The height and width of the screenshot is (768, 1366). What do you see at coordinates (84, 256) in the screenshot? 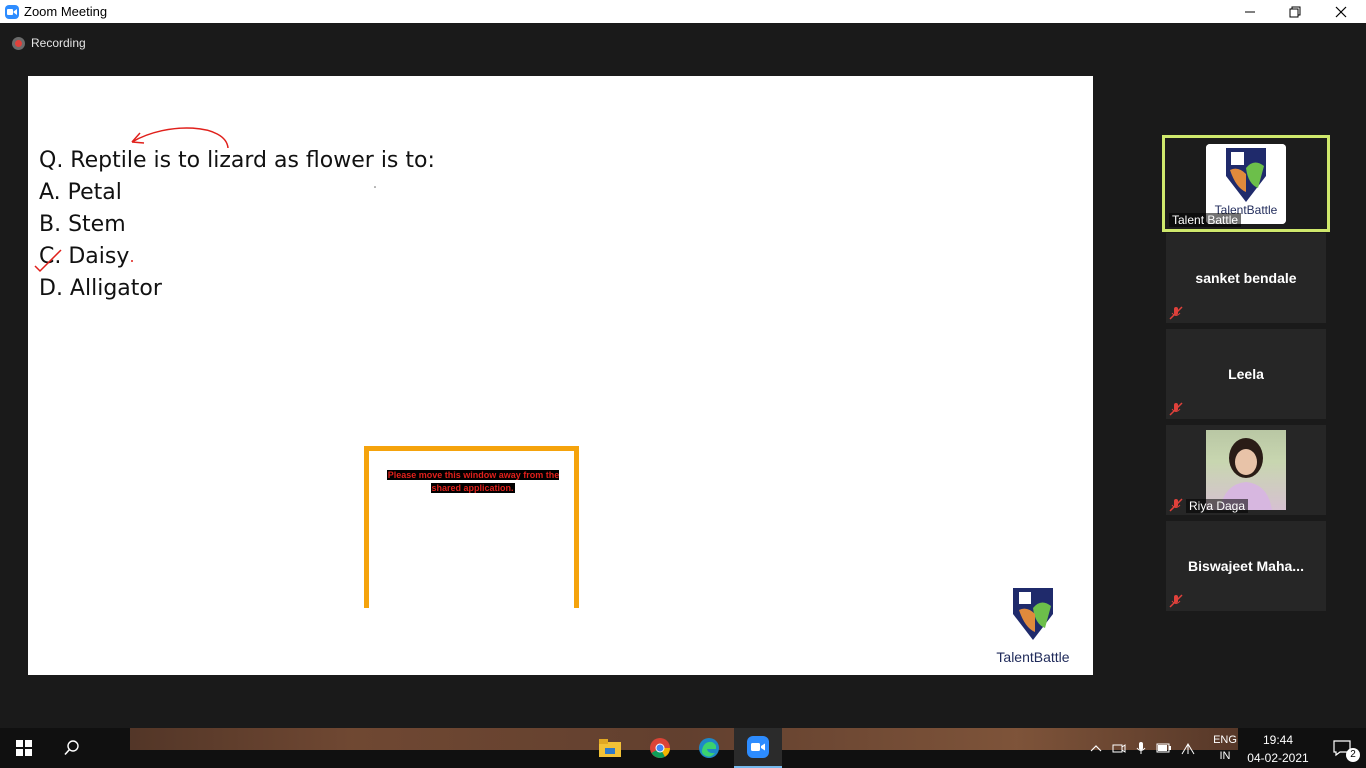
I see `option-c: C. Daisy` at bounding box center [84, 256].